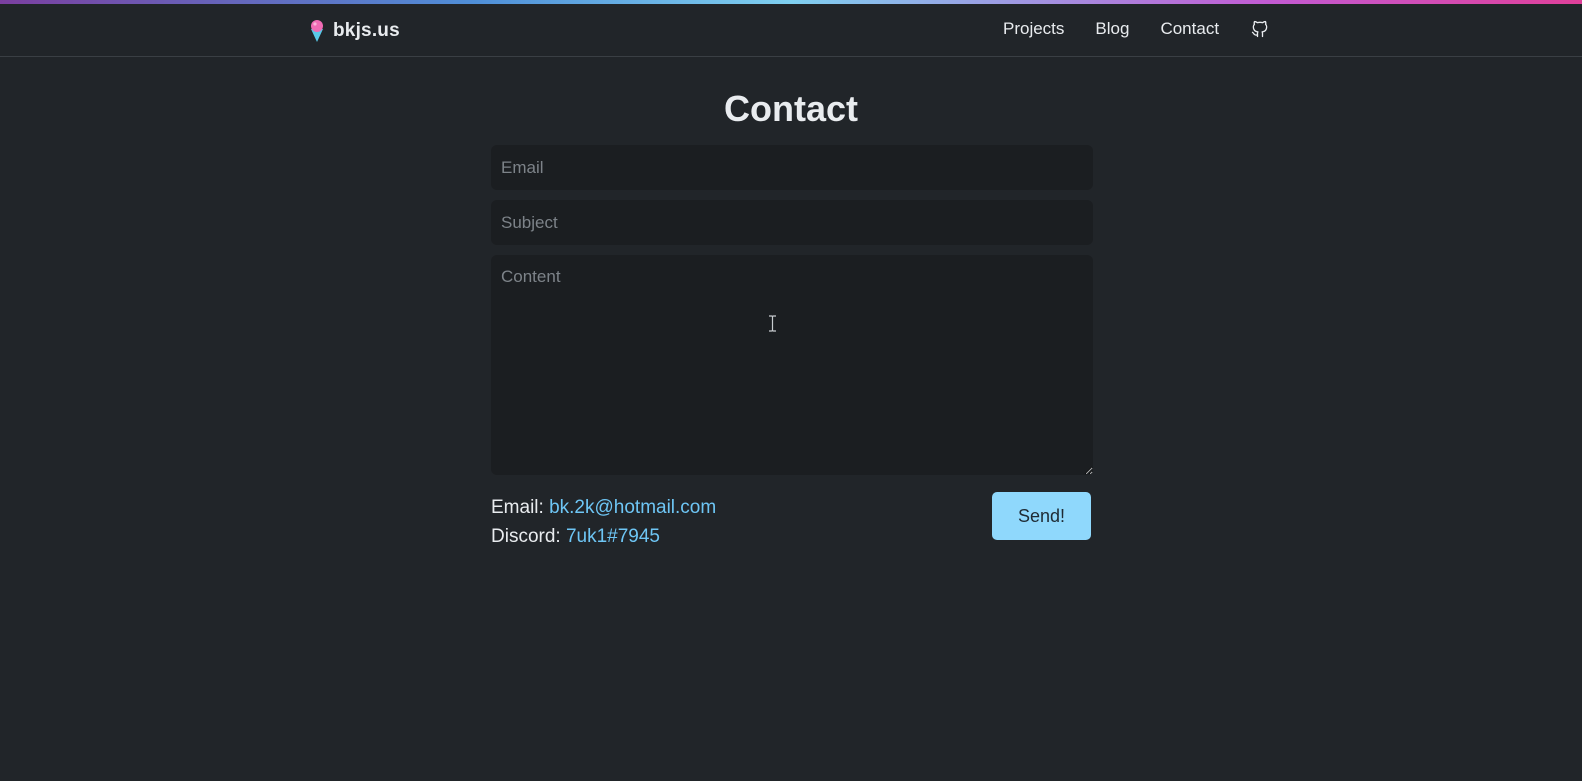 The width and height of the screenshot is (1582, 781). Describe the element at coordinates (792, 167) in the screenshot. I see `email-field` at that location.